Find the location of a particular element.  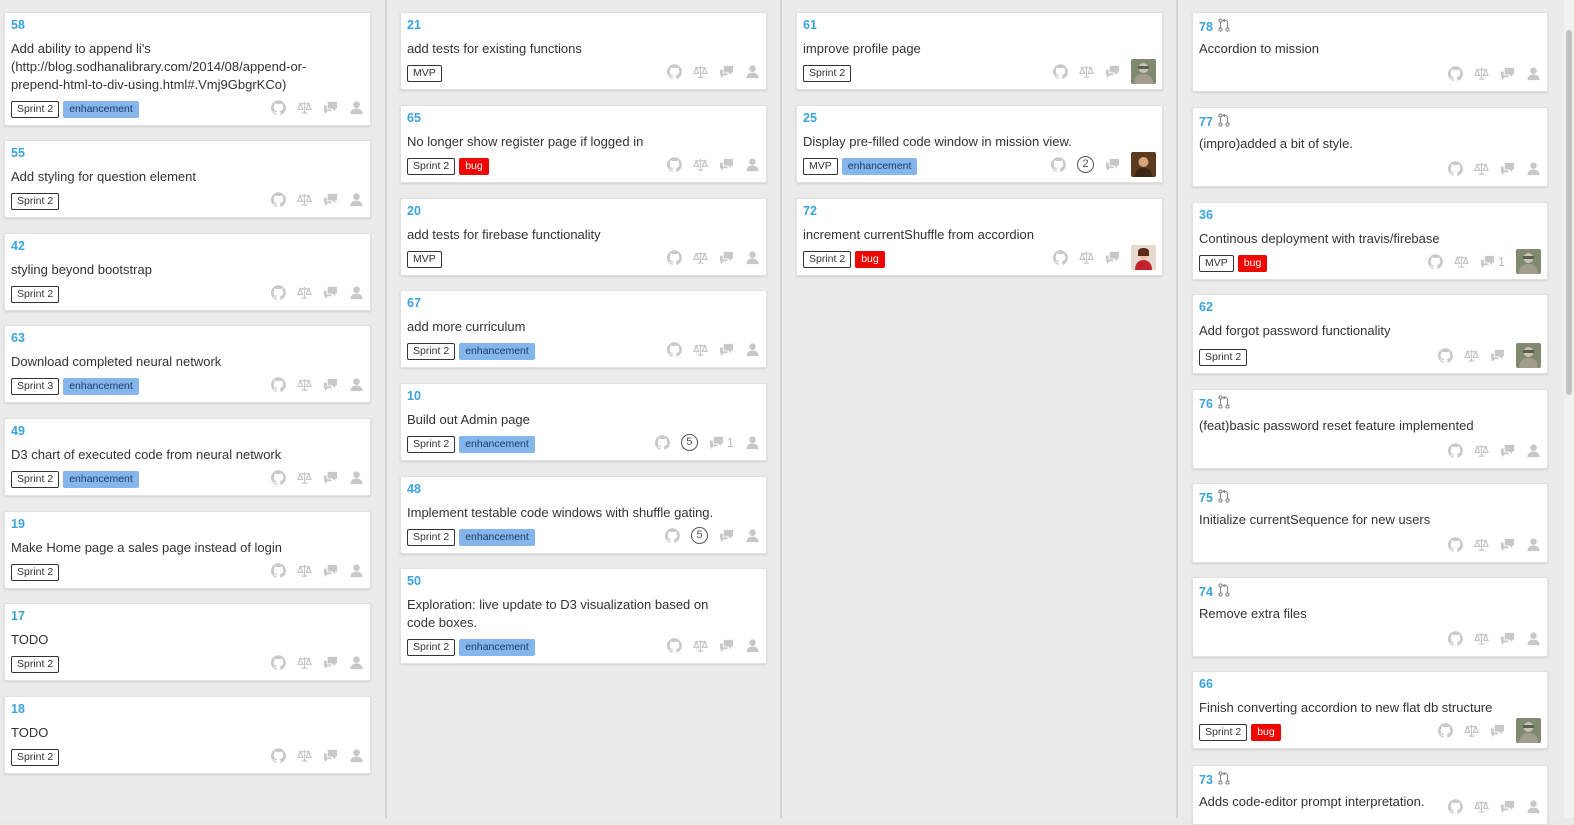

issue-card: 18 TODO Sprint 2 is located at coordinates (187, 735).